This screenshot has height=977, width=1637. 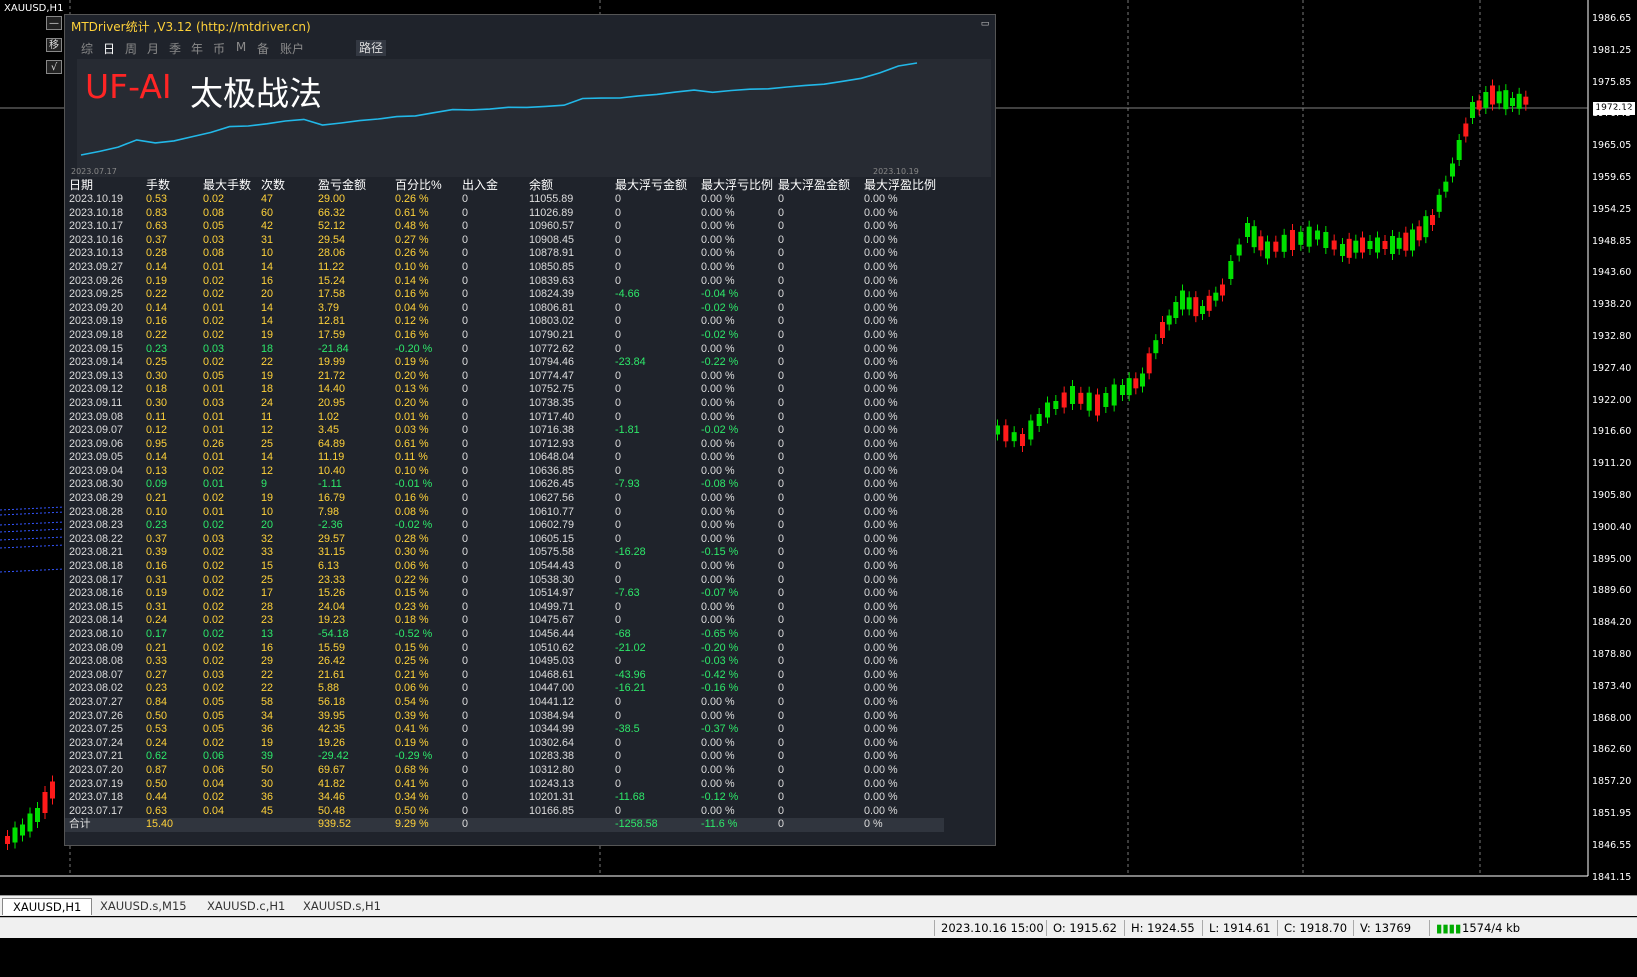 I want to click on table-cell: 15.40, so click(x=174, y=825).